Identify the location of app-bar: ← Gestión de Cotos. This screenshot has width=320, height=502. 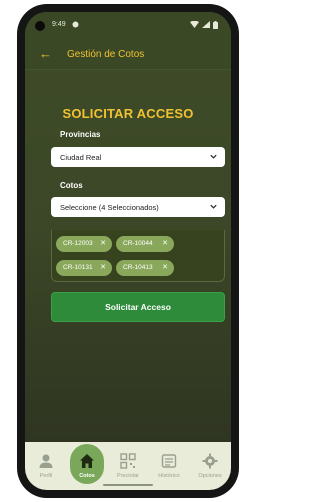
(128, 55).